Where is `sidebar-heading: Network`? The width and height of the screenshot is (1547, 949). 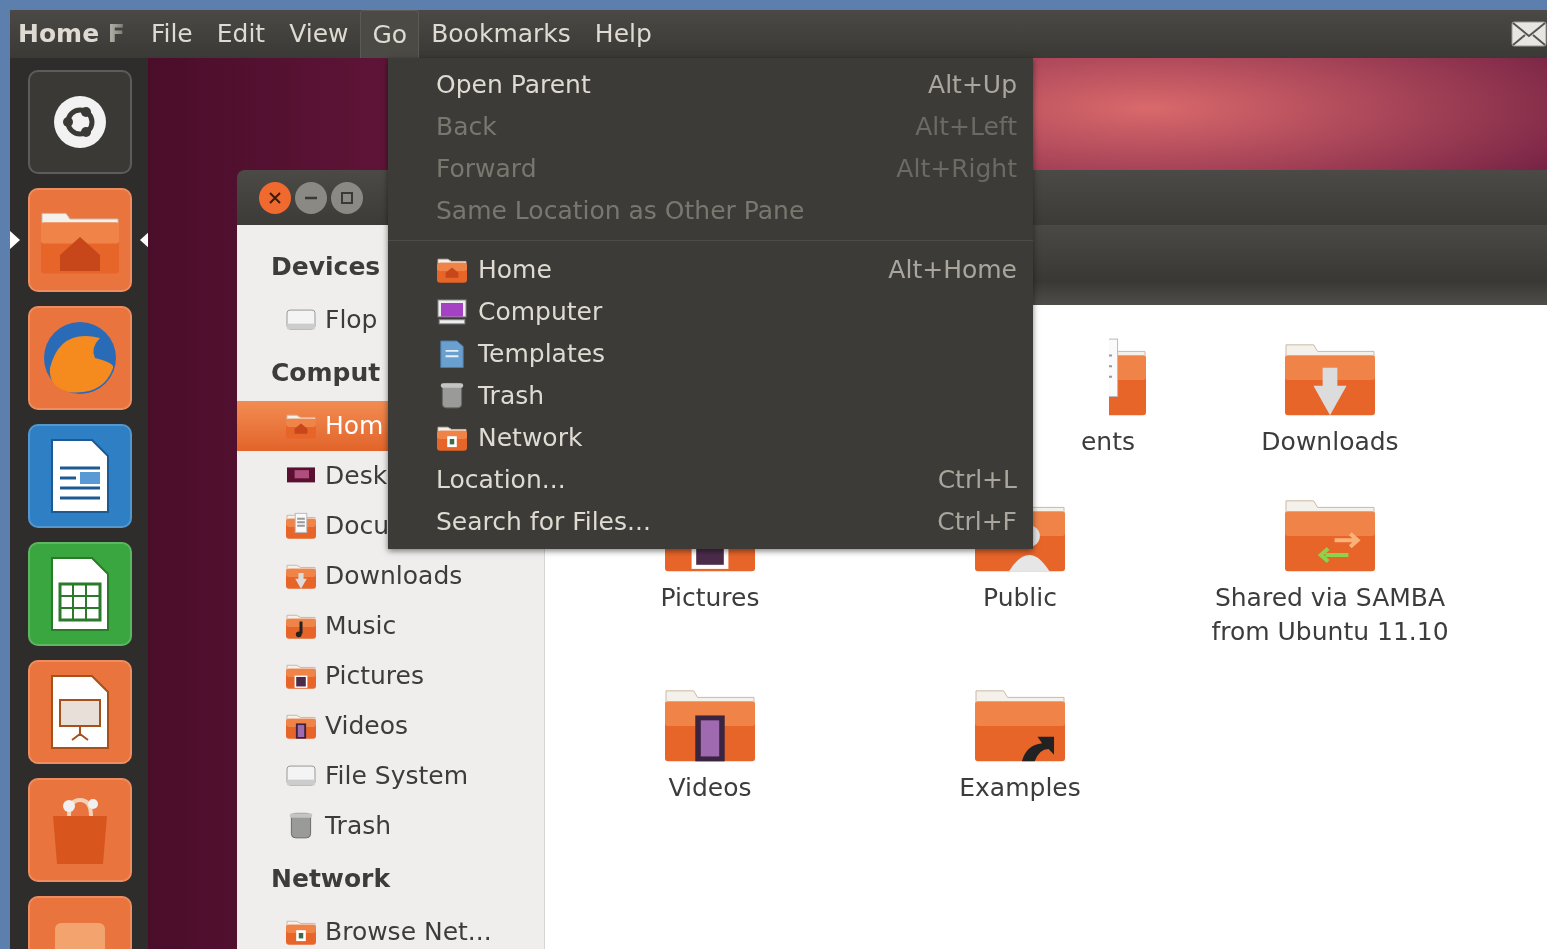
sidebar-heading: Network is located at coordinates (331, 879).